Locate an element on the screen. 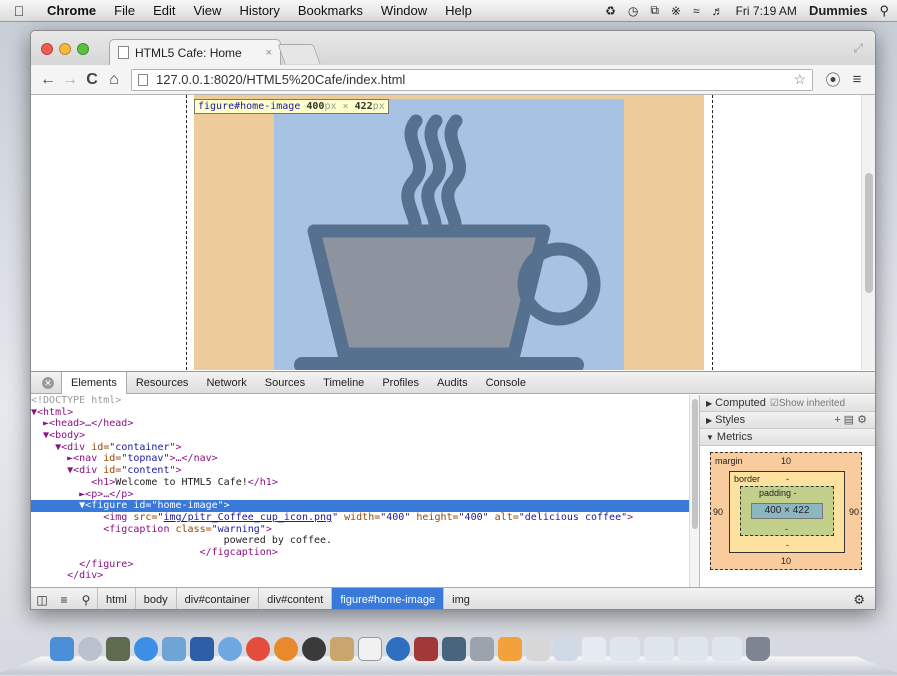 The width and height of the screenshot is (897, 676). mission-control-icon is located at coordinates (118, 649).